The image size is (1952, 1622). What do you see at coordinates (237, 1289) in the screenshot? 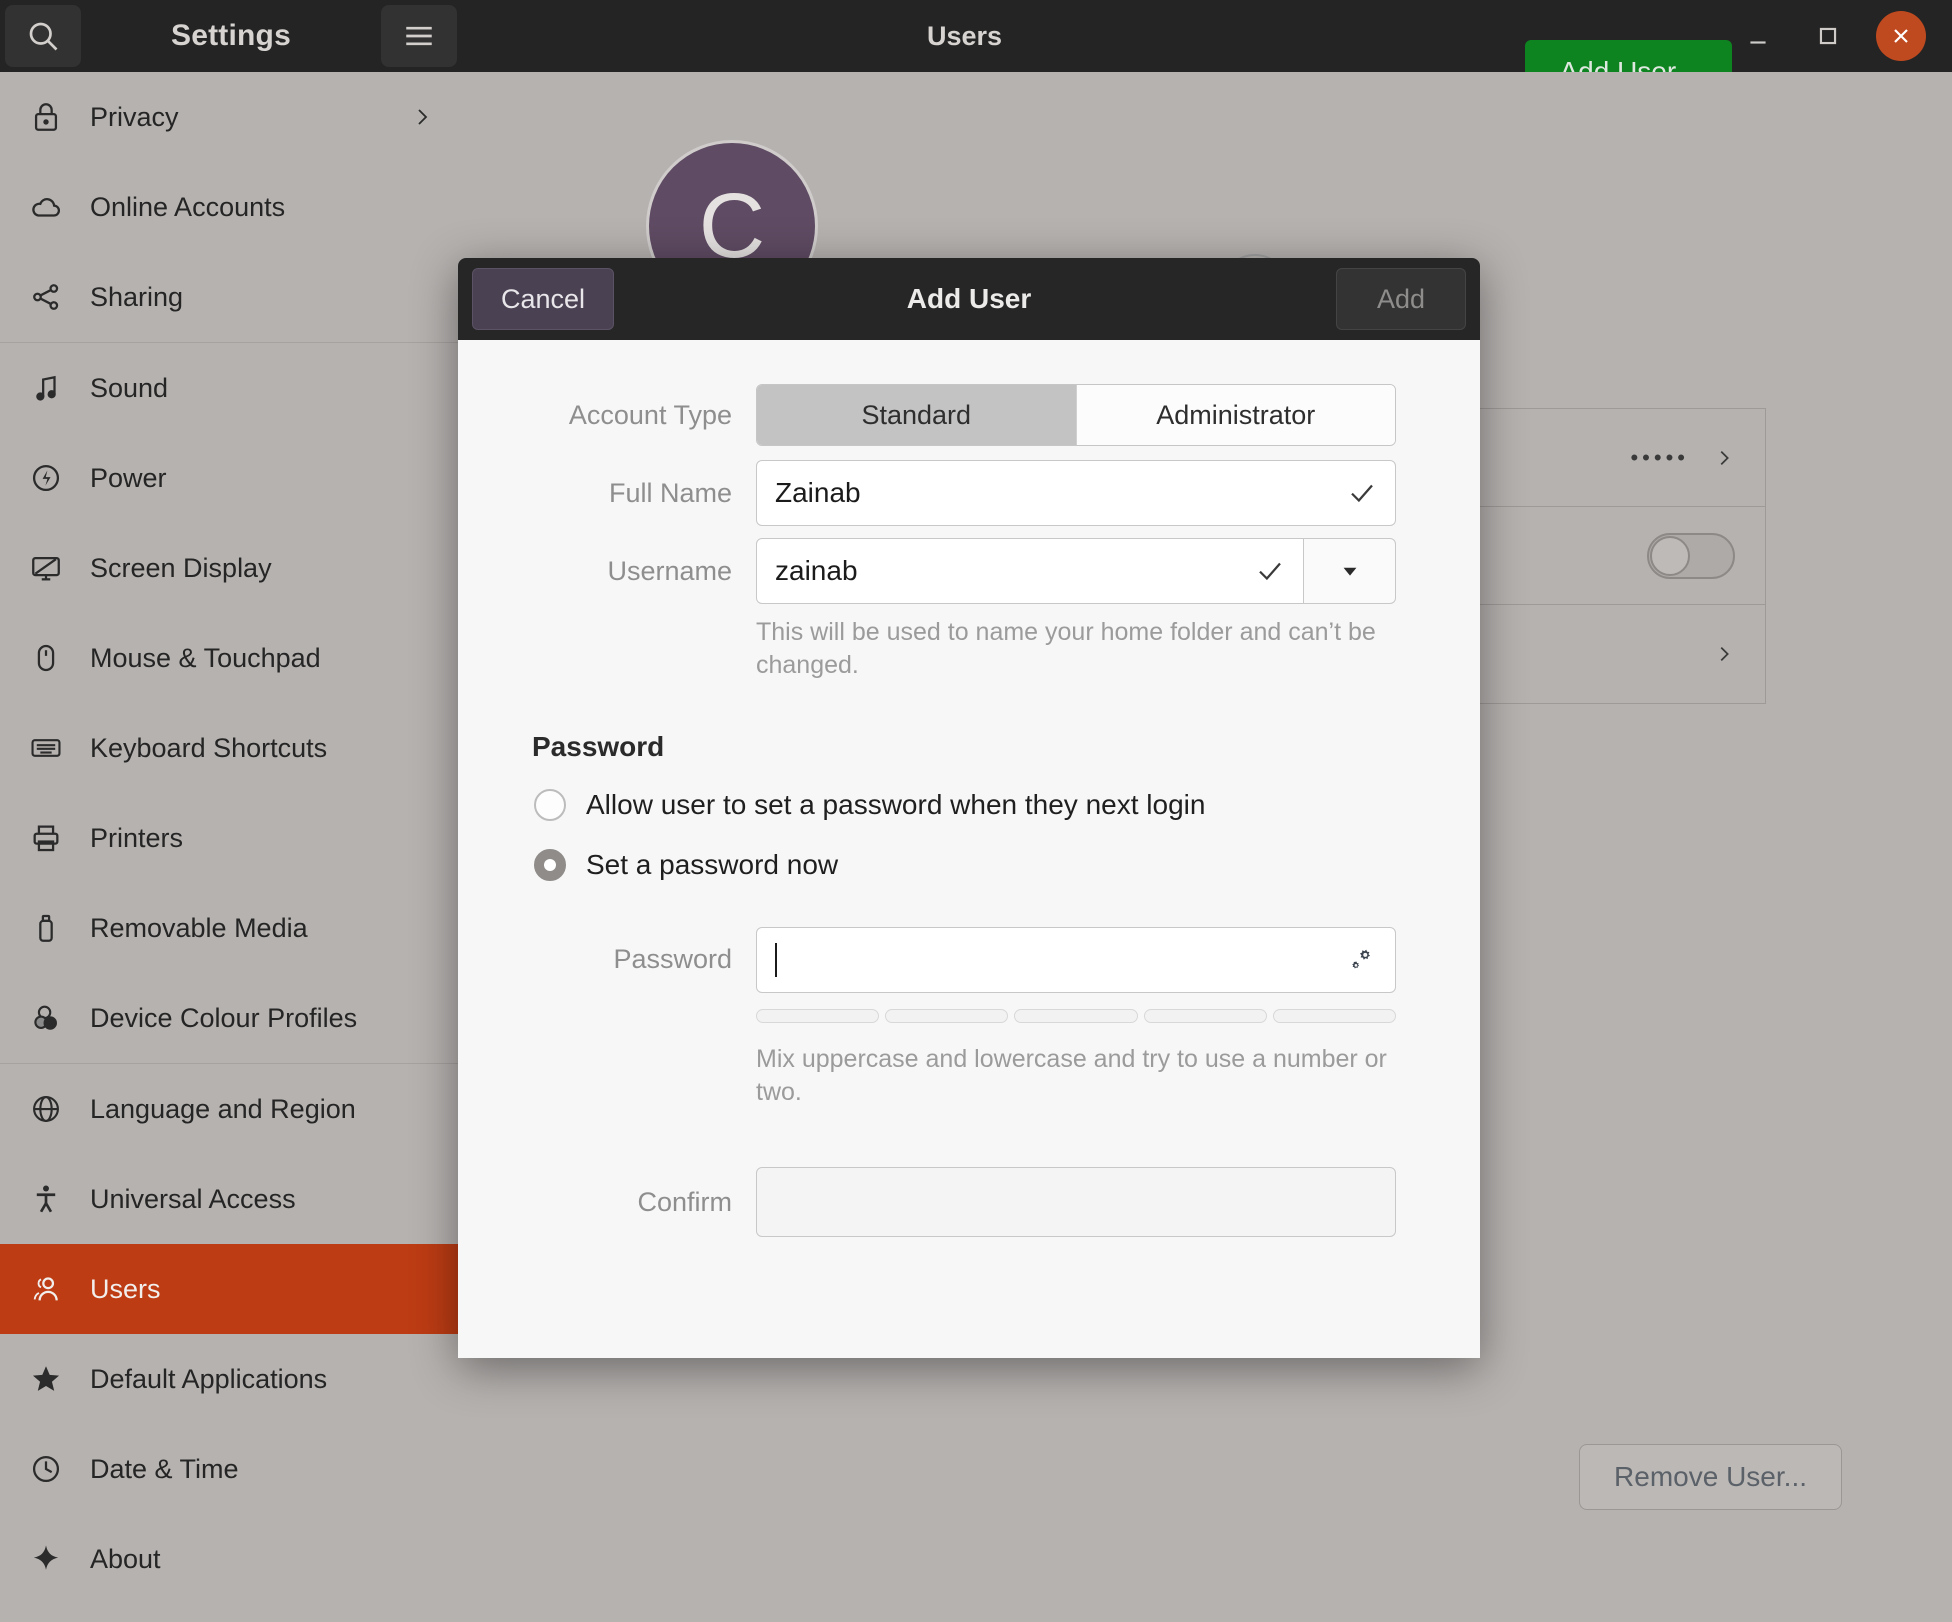
I see `sidebar-item-users: Users` at bounding box center [237, 1289].